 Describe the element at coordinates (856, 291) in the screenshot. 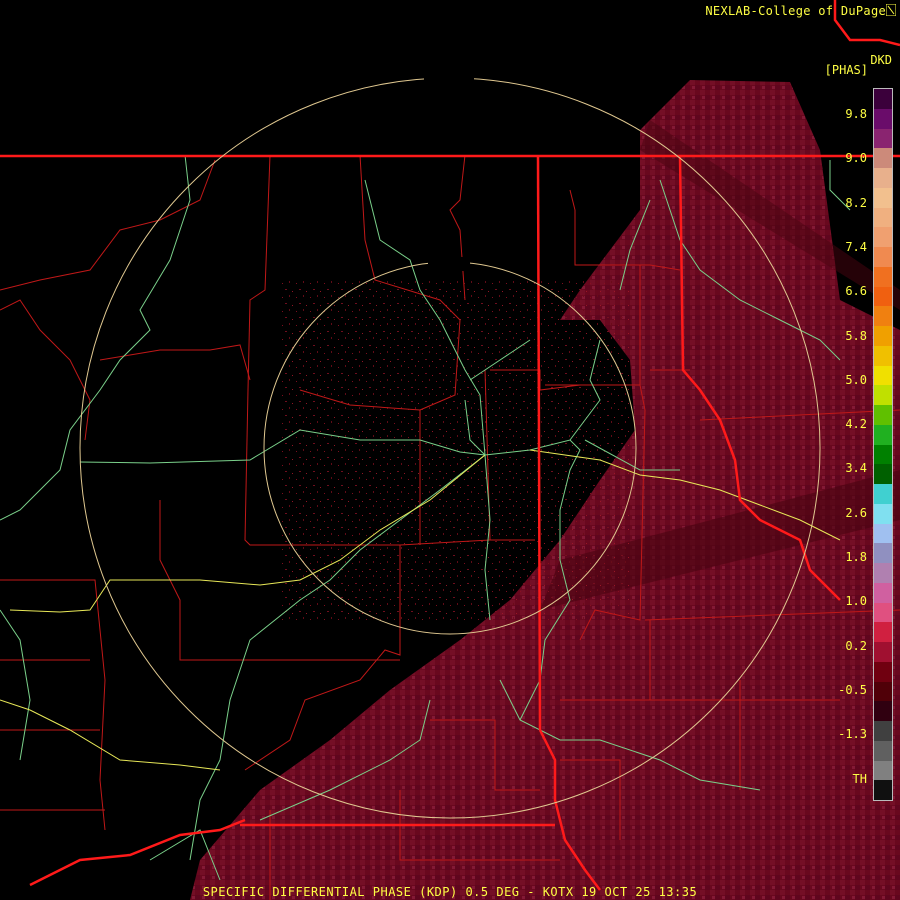

I see `color-scale-label: 6.6` at that location.